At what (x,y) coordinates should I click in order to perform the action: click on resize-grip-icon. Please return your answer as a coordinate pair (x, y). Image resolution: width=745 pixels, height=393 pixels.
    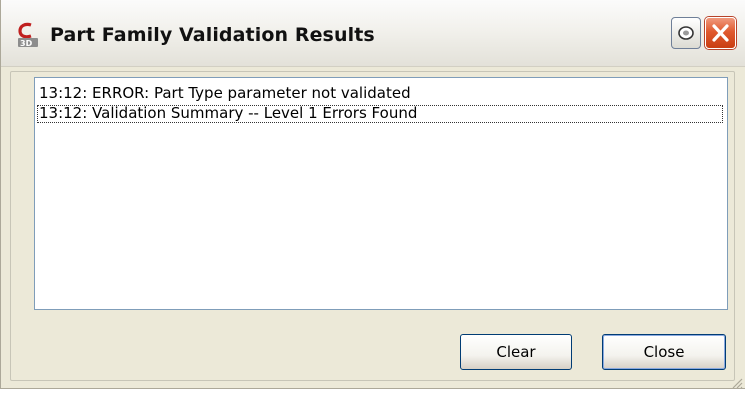
    Looking at the image, I should click on (737, 381).